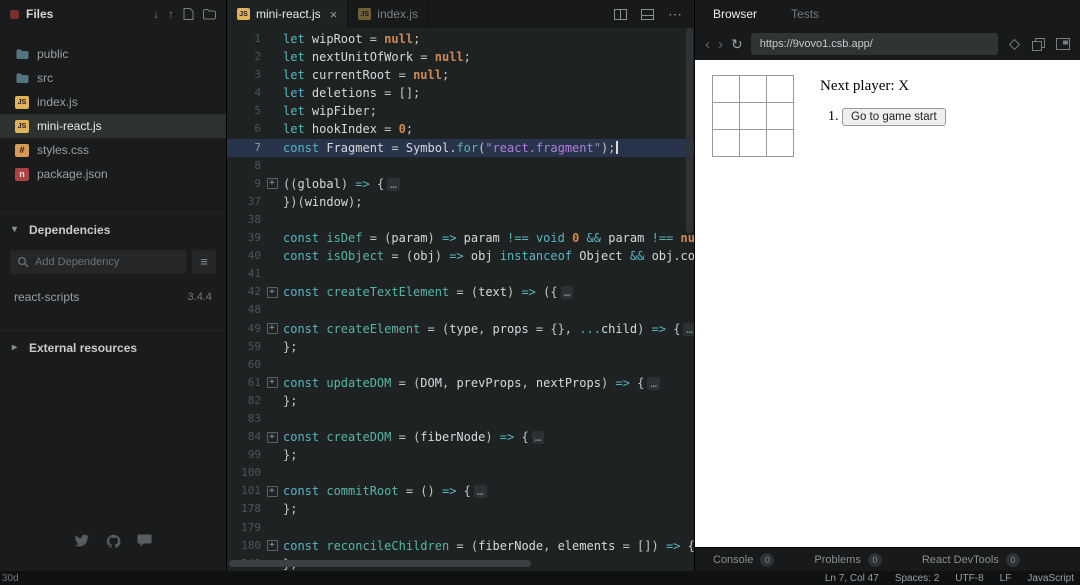 This screenshot has width=1080, height=585. What do you see at coordinates (113, 78) in the screenshot?
I see `file-item-src: src` at bounding box center [113, 78].